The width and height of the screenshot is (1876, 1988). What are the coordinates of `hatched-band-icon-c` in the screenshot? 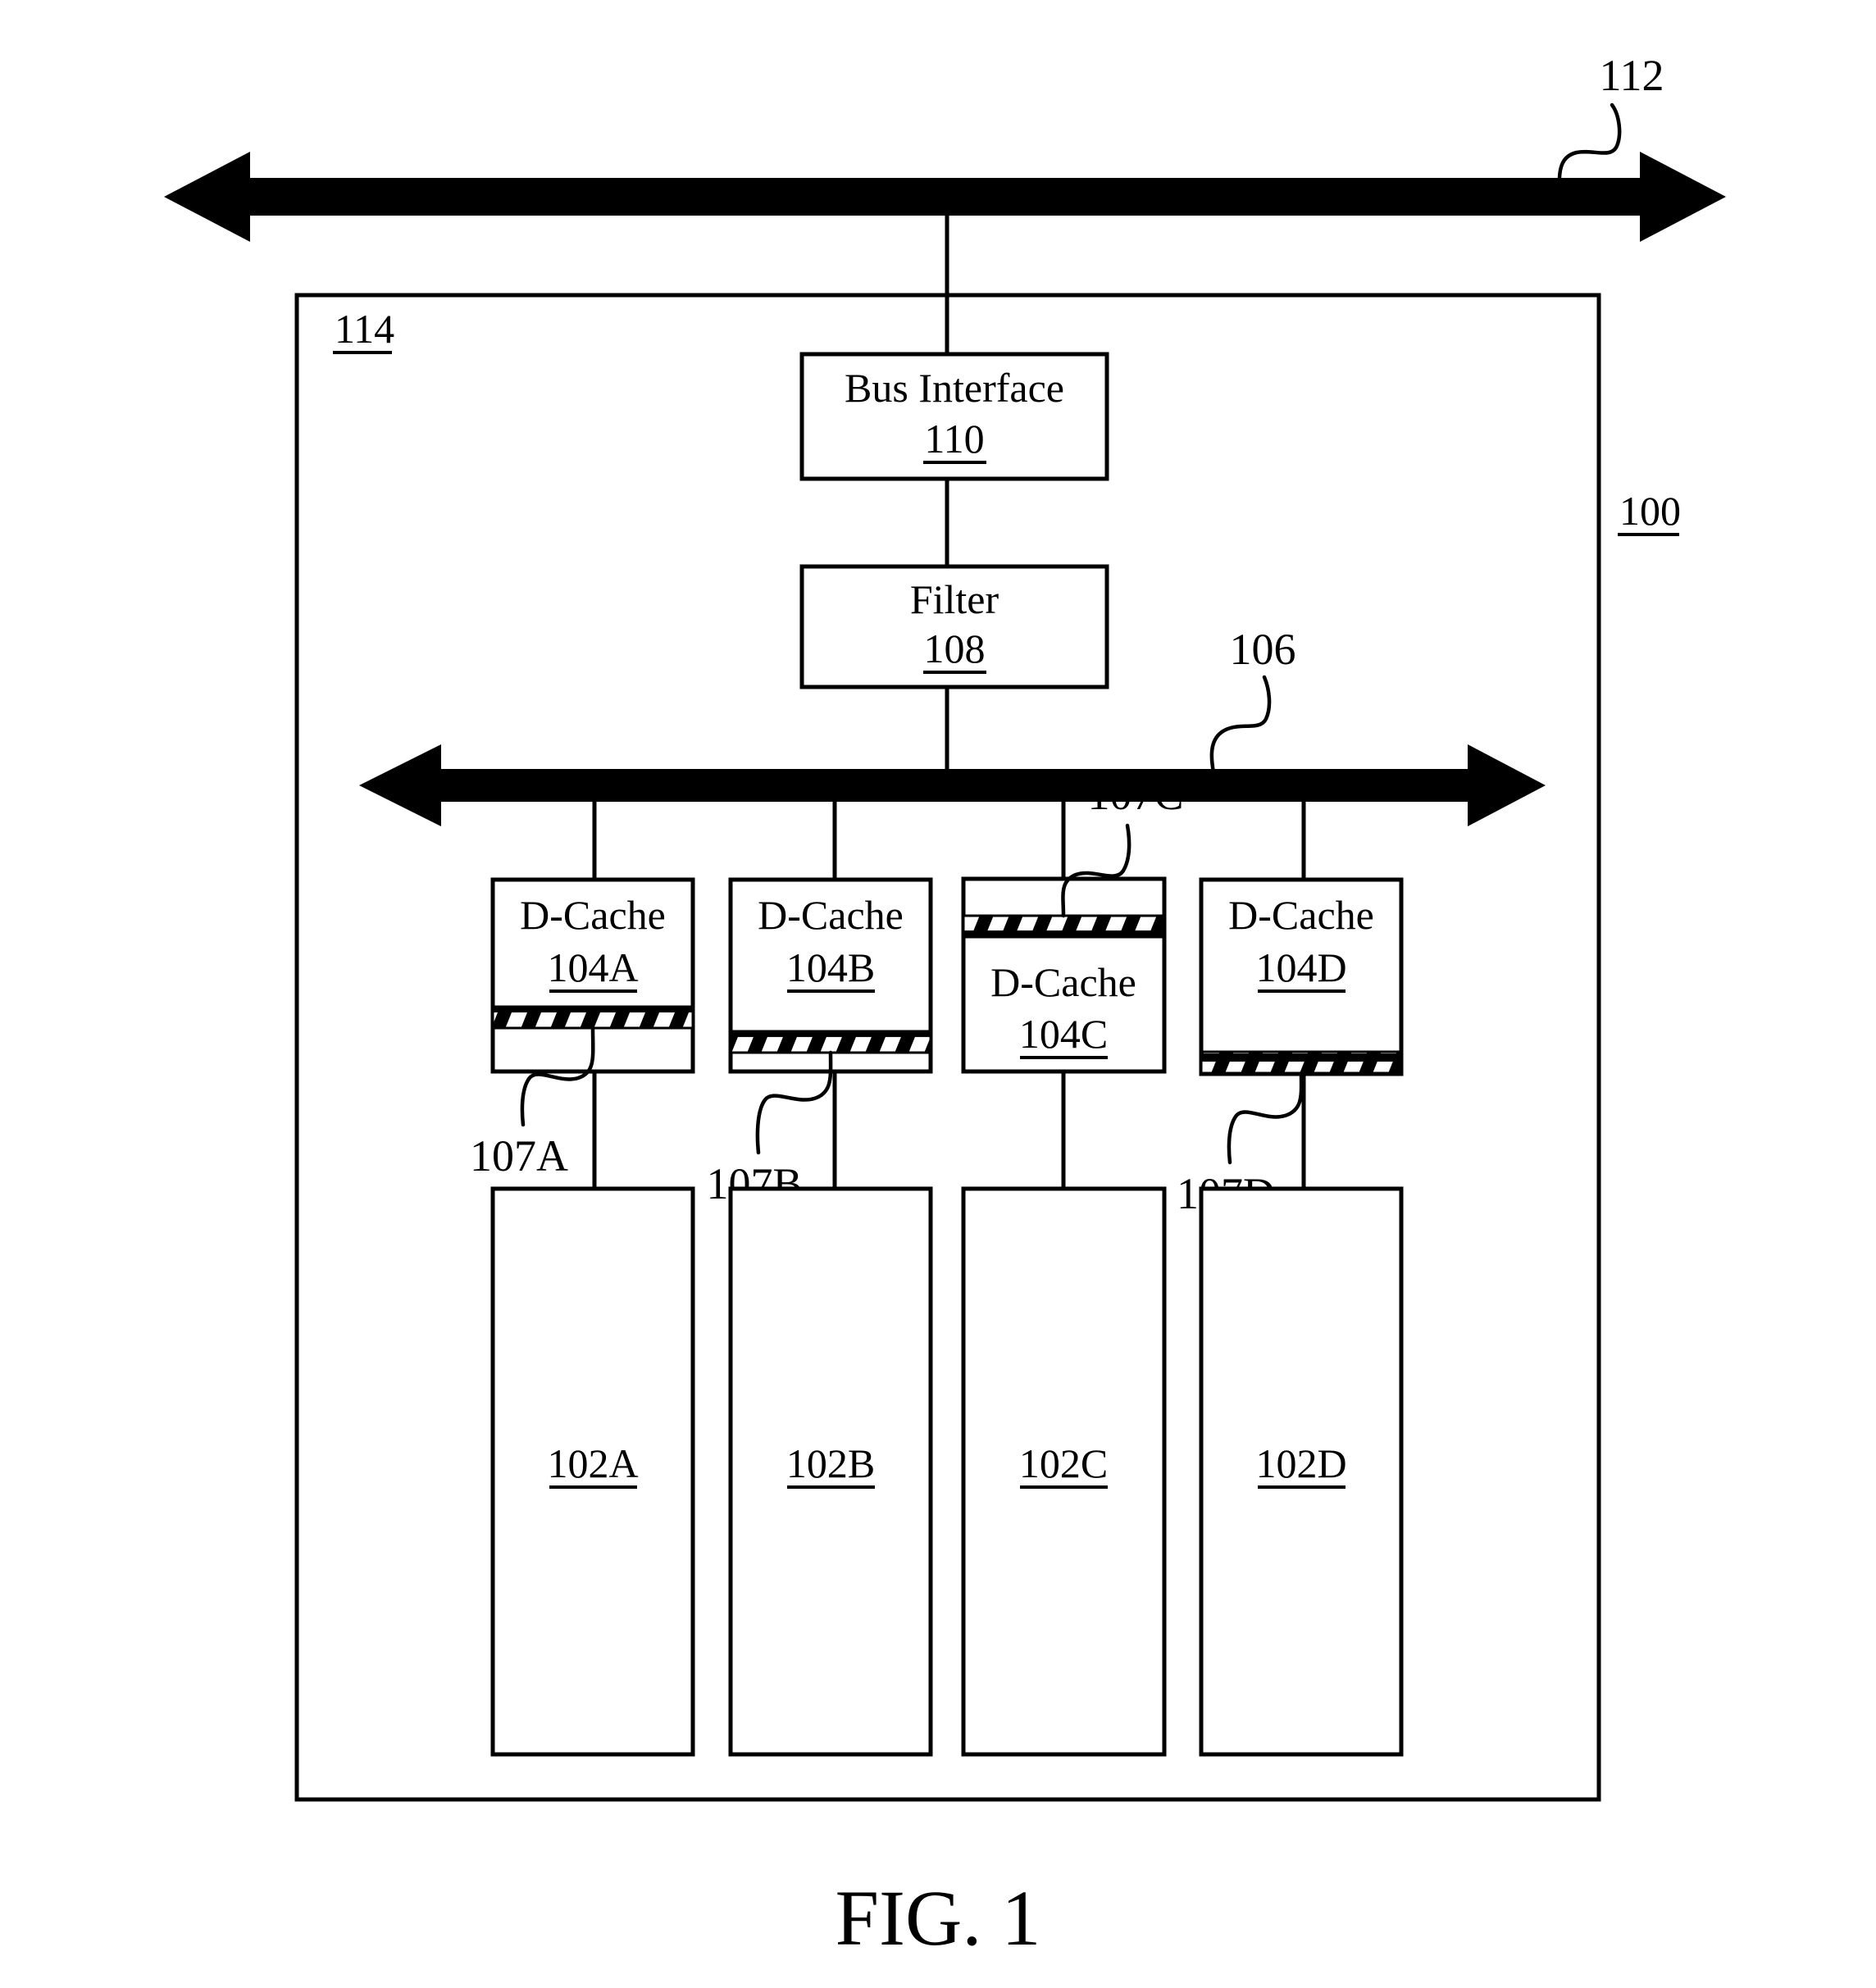 It's located at (1063, 926).